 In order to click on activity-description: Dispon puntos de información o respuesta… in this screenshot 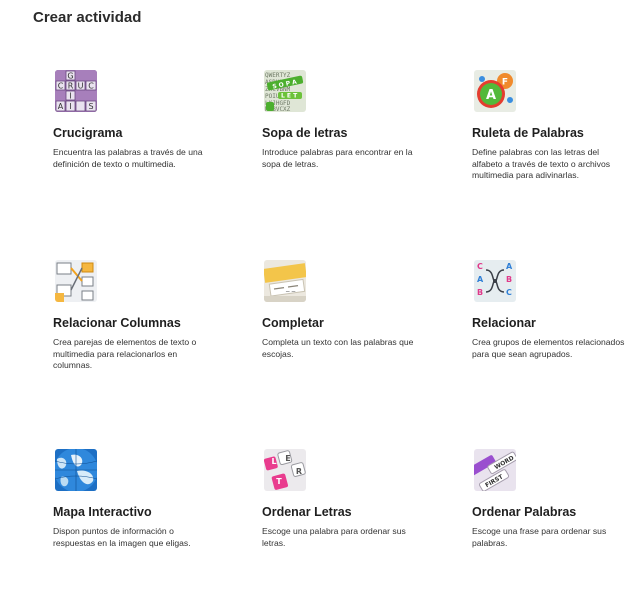, I will do `click(122, 537)`.